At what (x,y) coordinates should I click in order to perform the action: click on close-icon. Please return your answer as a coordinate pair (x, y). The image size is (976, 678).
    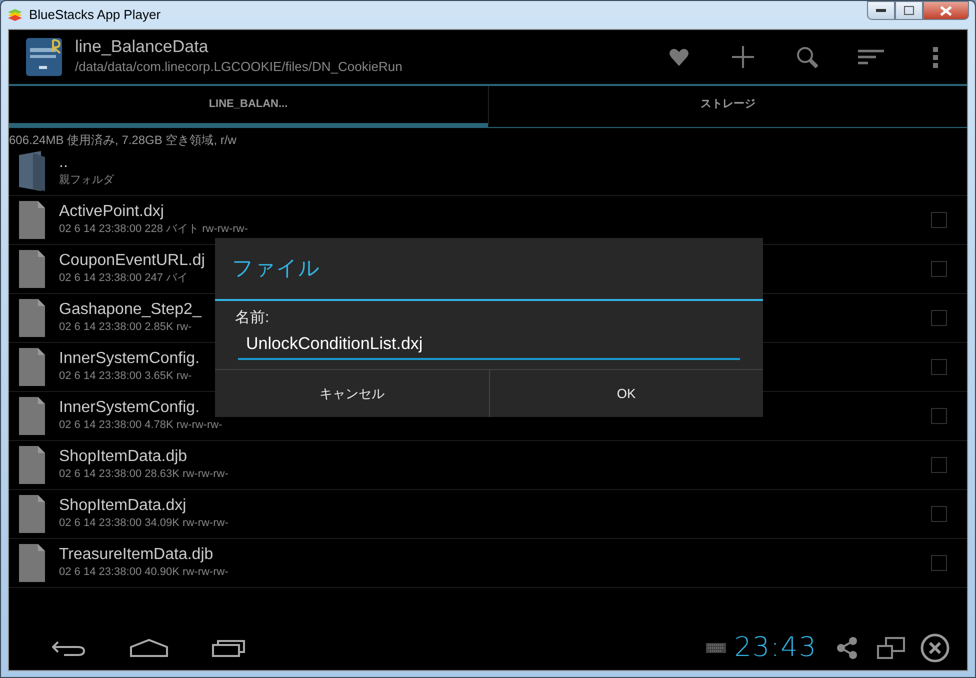
    Looking at the image, I should click on (946, 11).